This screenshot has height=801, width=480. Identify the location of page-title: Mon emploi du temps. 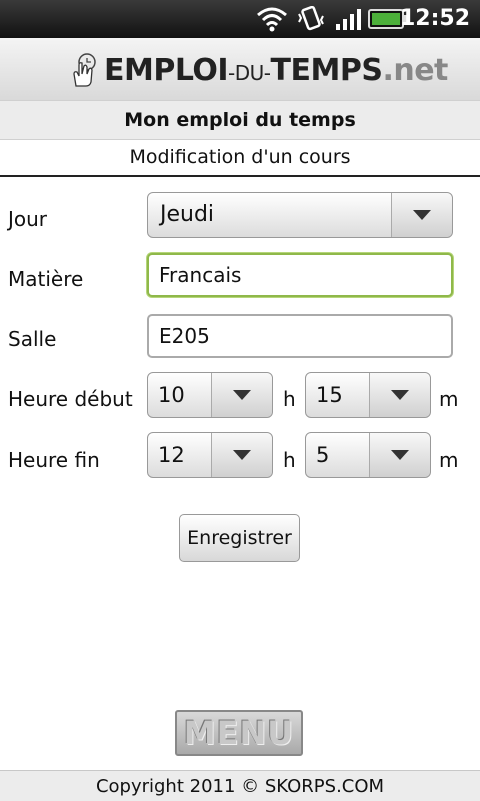
(240, 120).